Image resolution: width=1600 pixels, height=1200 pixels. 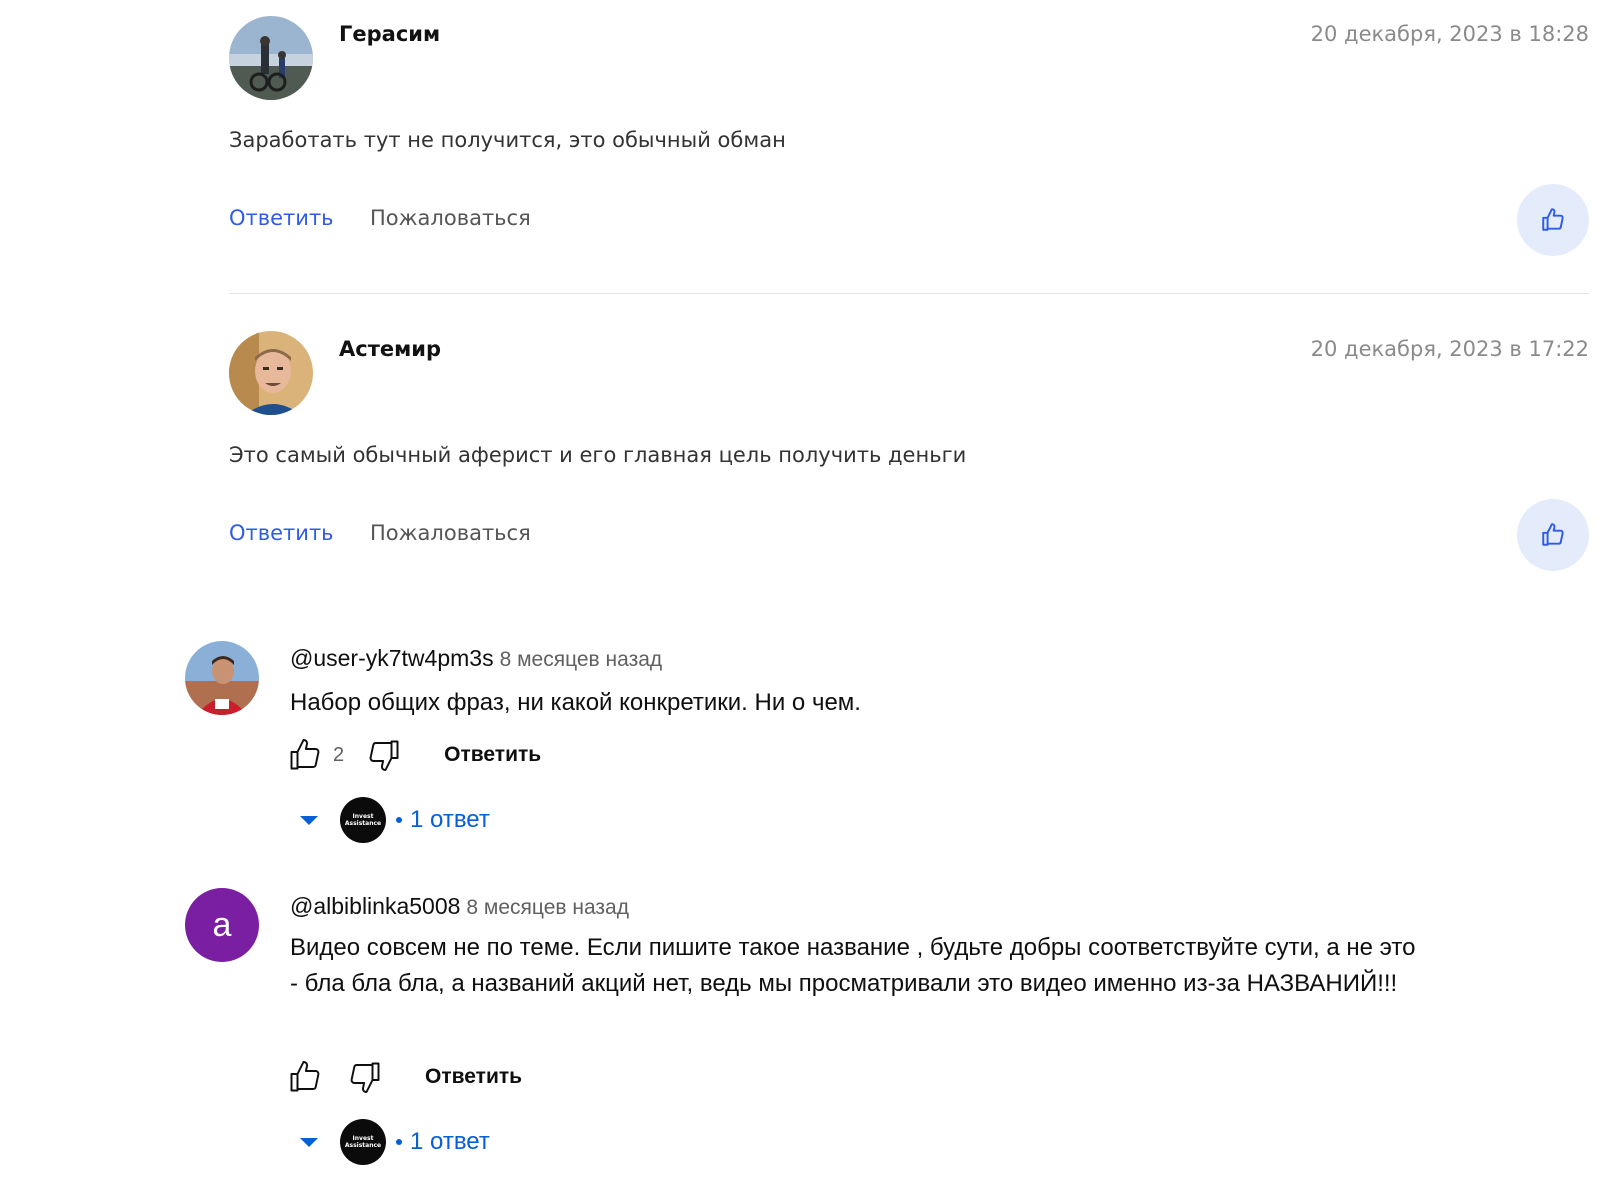 I want to click on comment-header: @albiblinka5008 8 месяцев назад, so click(x=459, y=906).